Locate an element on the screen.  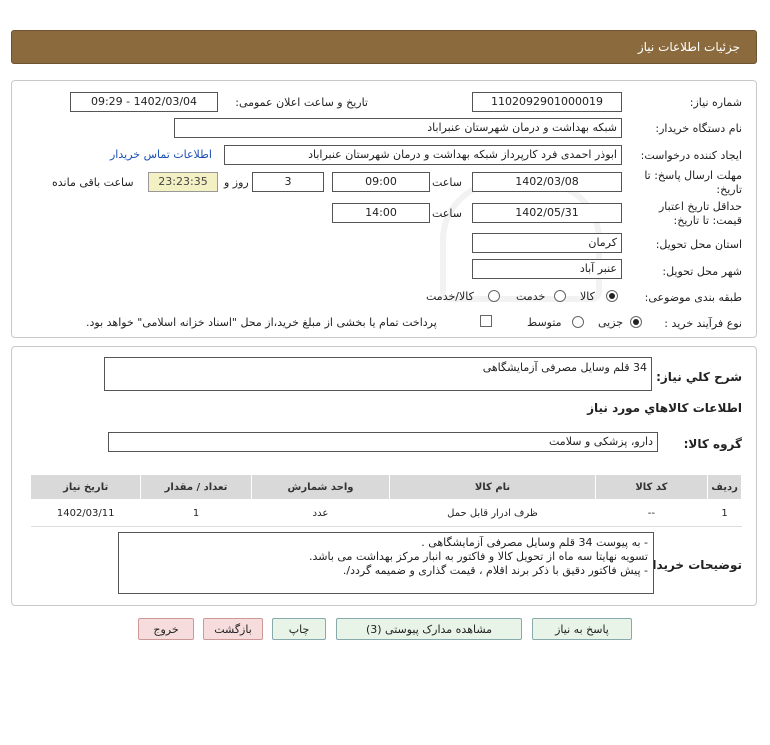
col-name: نام کالا is located at coordinates (492, 487).